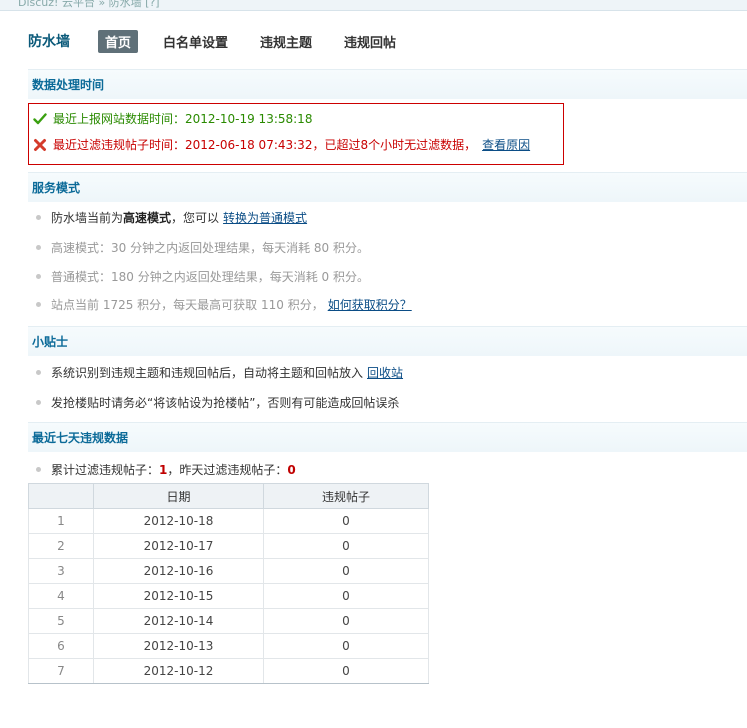  I want to click on top-breadcrumb-strip: Discuz! 云平台 » 防水墙 [?], so click(373, 5).